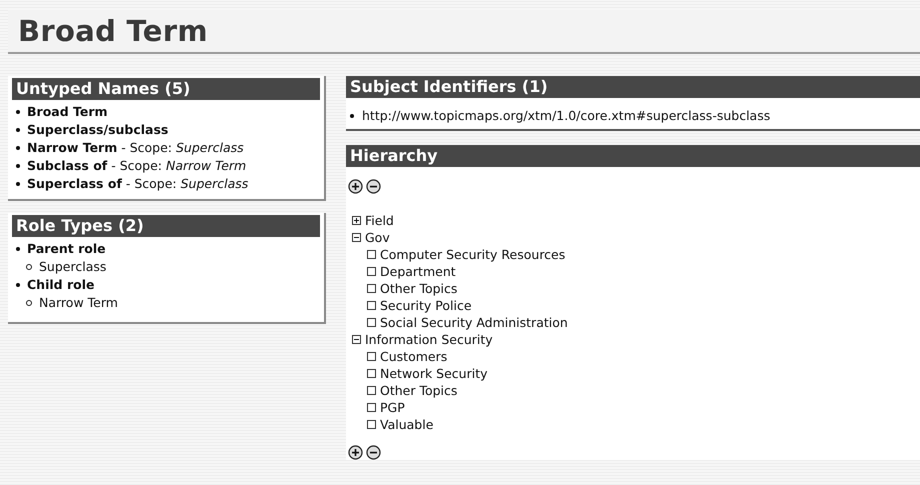  What do you see at coordinates (473, 254) in the screenshot?
I see `tree-item: Computer Security Resources` at bounding box center [473, 254].